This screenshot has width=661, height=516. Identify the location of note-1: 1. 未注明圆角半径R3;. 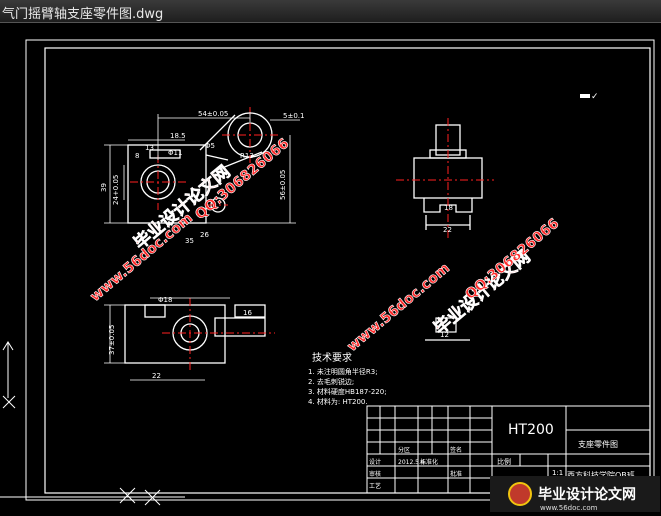
(343, 371).